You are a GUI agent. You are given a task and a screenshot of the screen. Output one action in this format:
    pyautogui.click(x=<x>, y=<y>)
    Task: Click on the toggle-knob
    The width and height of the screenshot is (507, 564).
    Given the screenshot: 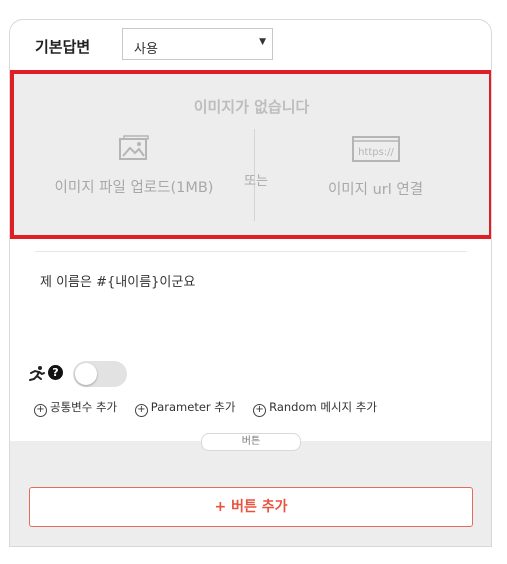 What is the action you would take?
    pyautogui.click(x=86, y=374)
    